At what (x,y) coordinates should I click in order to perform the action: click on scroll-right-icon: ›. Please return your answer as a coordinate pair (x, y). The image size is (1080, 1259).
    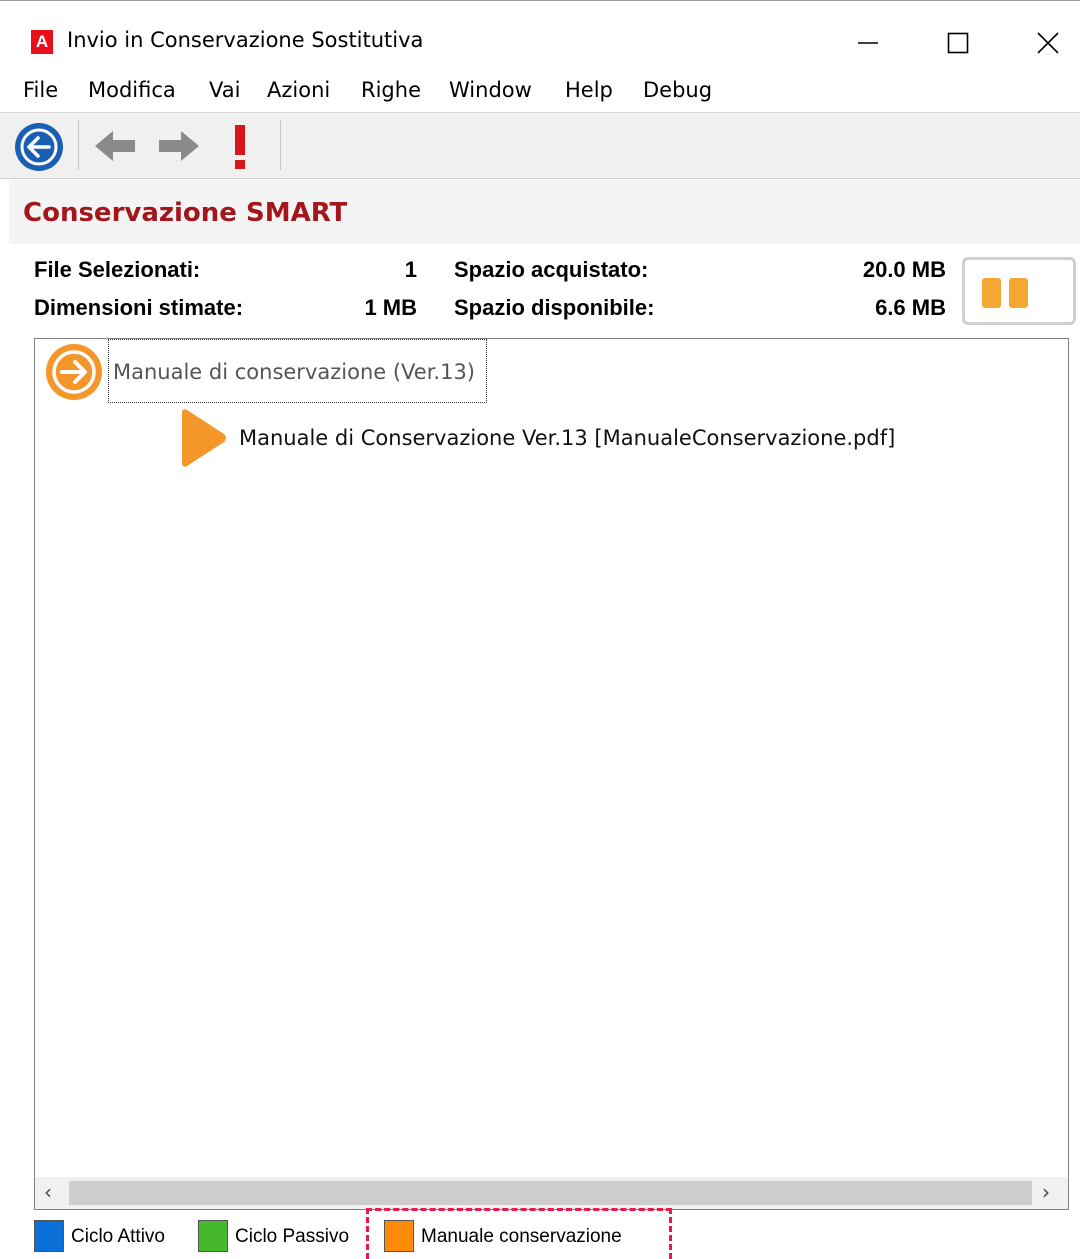
    Looking at the image, I should click on (1046, 1192).